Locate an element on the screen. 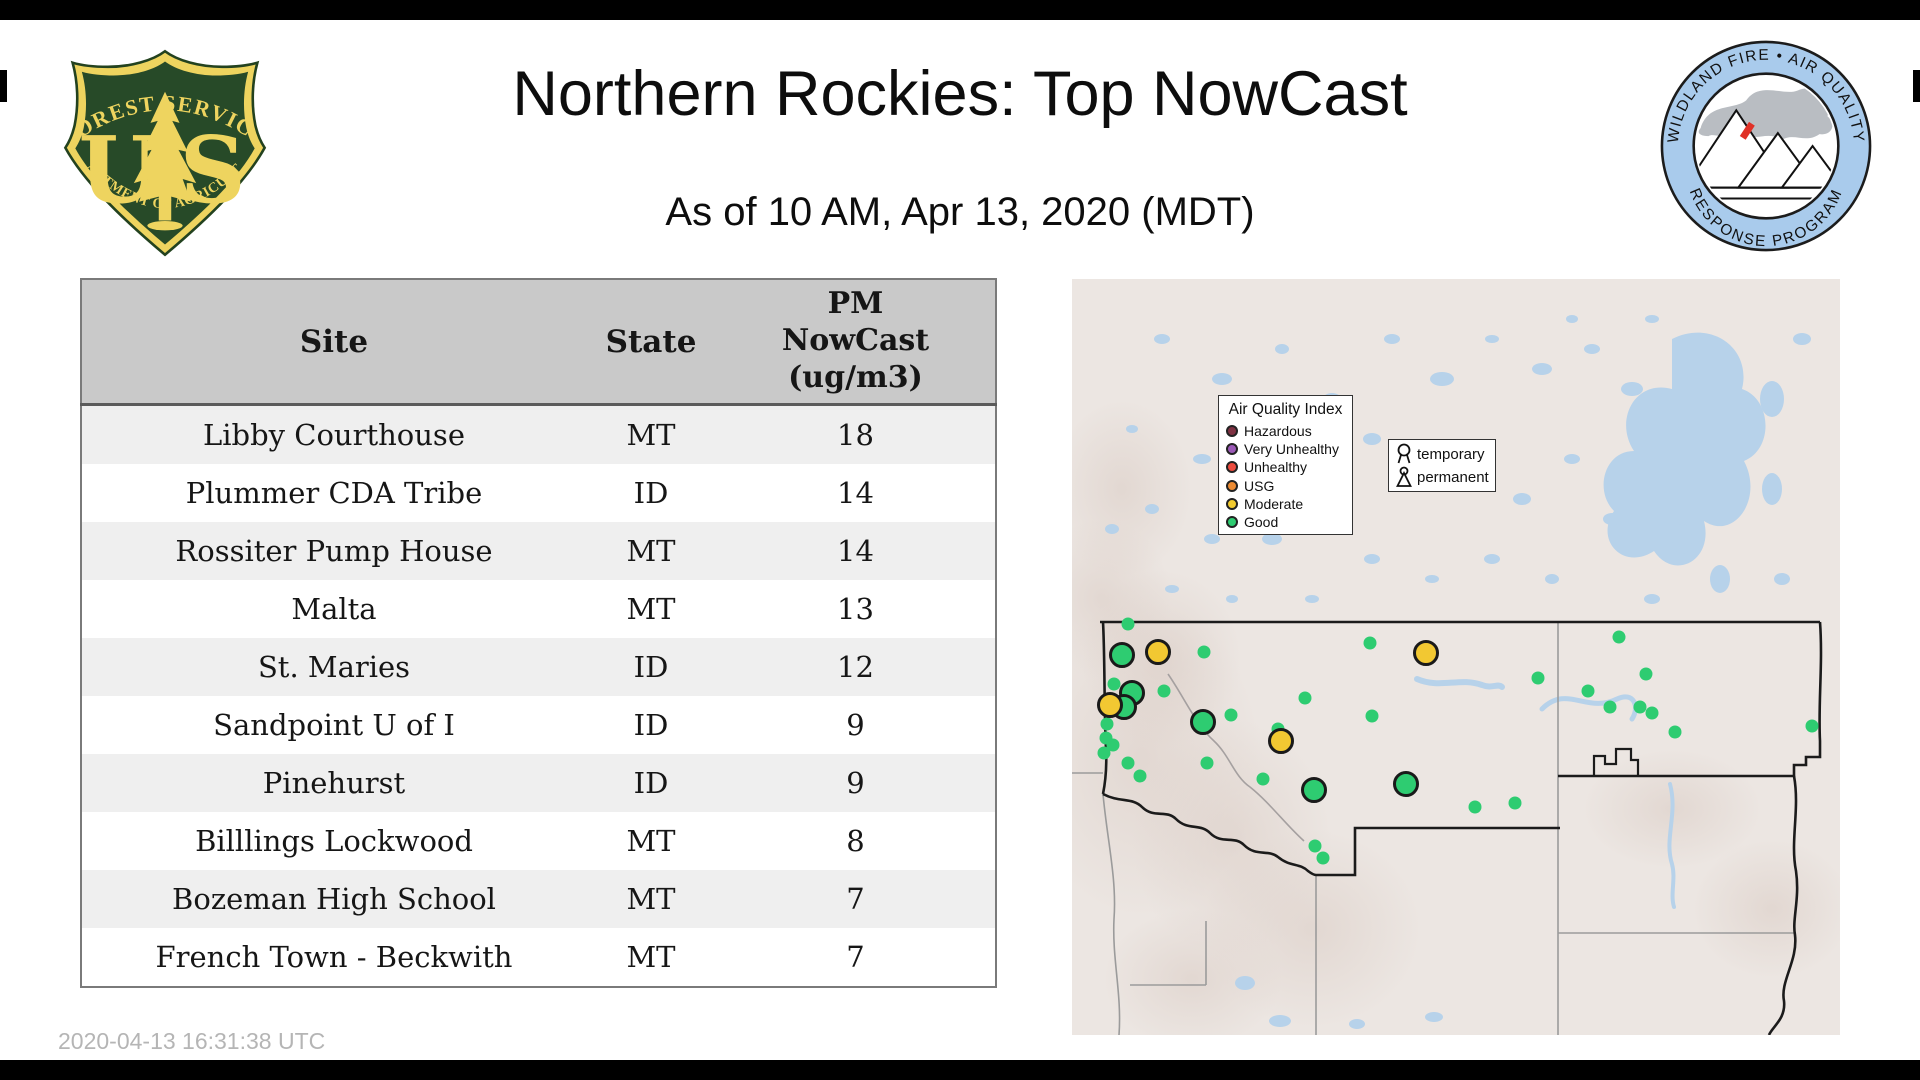 The height and width of the screenshot is (1080, 1920). video-artifact-left is located at coordinates (3, 86).